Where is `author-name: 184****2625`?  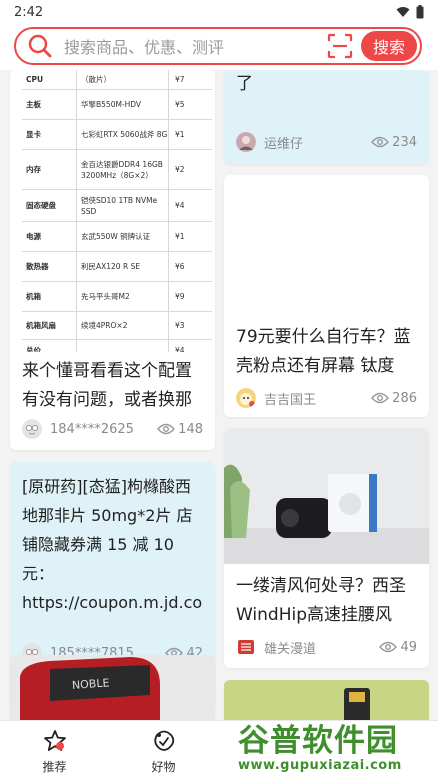
author-name: 184****2625 is located at coordinates (92, 429).